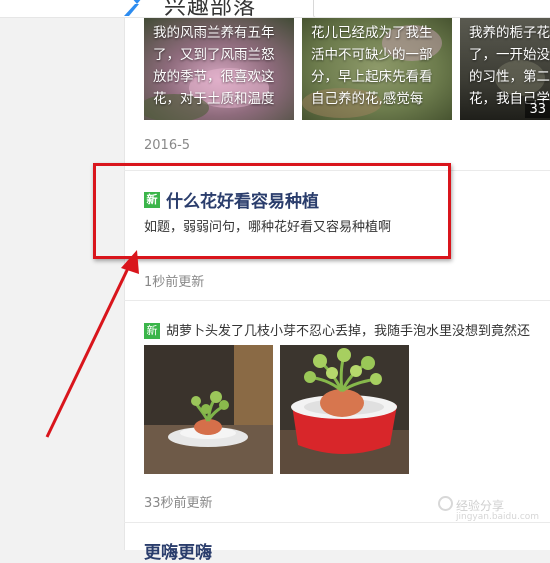  I want to click on new-badge: 新, so click(152, 330).